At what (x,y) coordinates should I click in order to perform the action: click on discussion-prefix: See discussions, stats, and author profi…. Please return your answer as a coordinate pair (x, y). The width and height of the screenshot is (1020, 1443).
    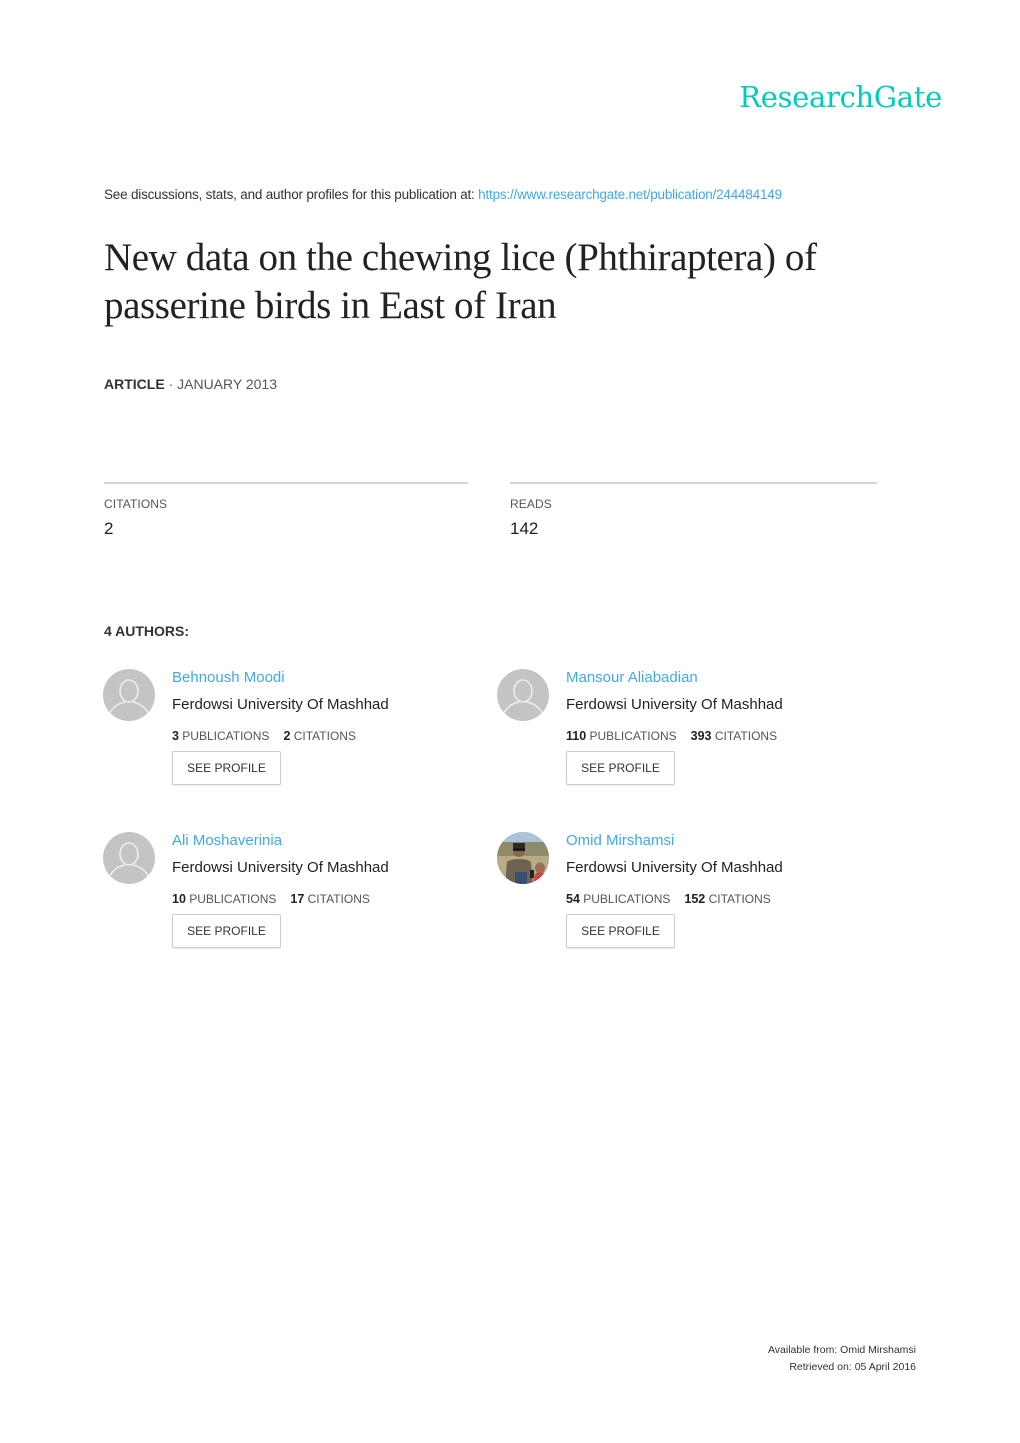
    Looking at the image, I should click on (291, 194).